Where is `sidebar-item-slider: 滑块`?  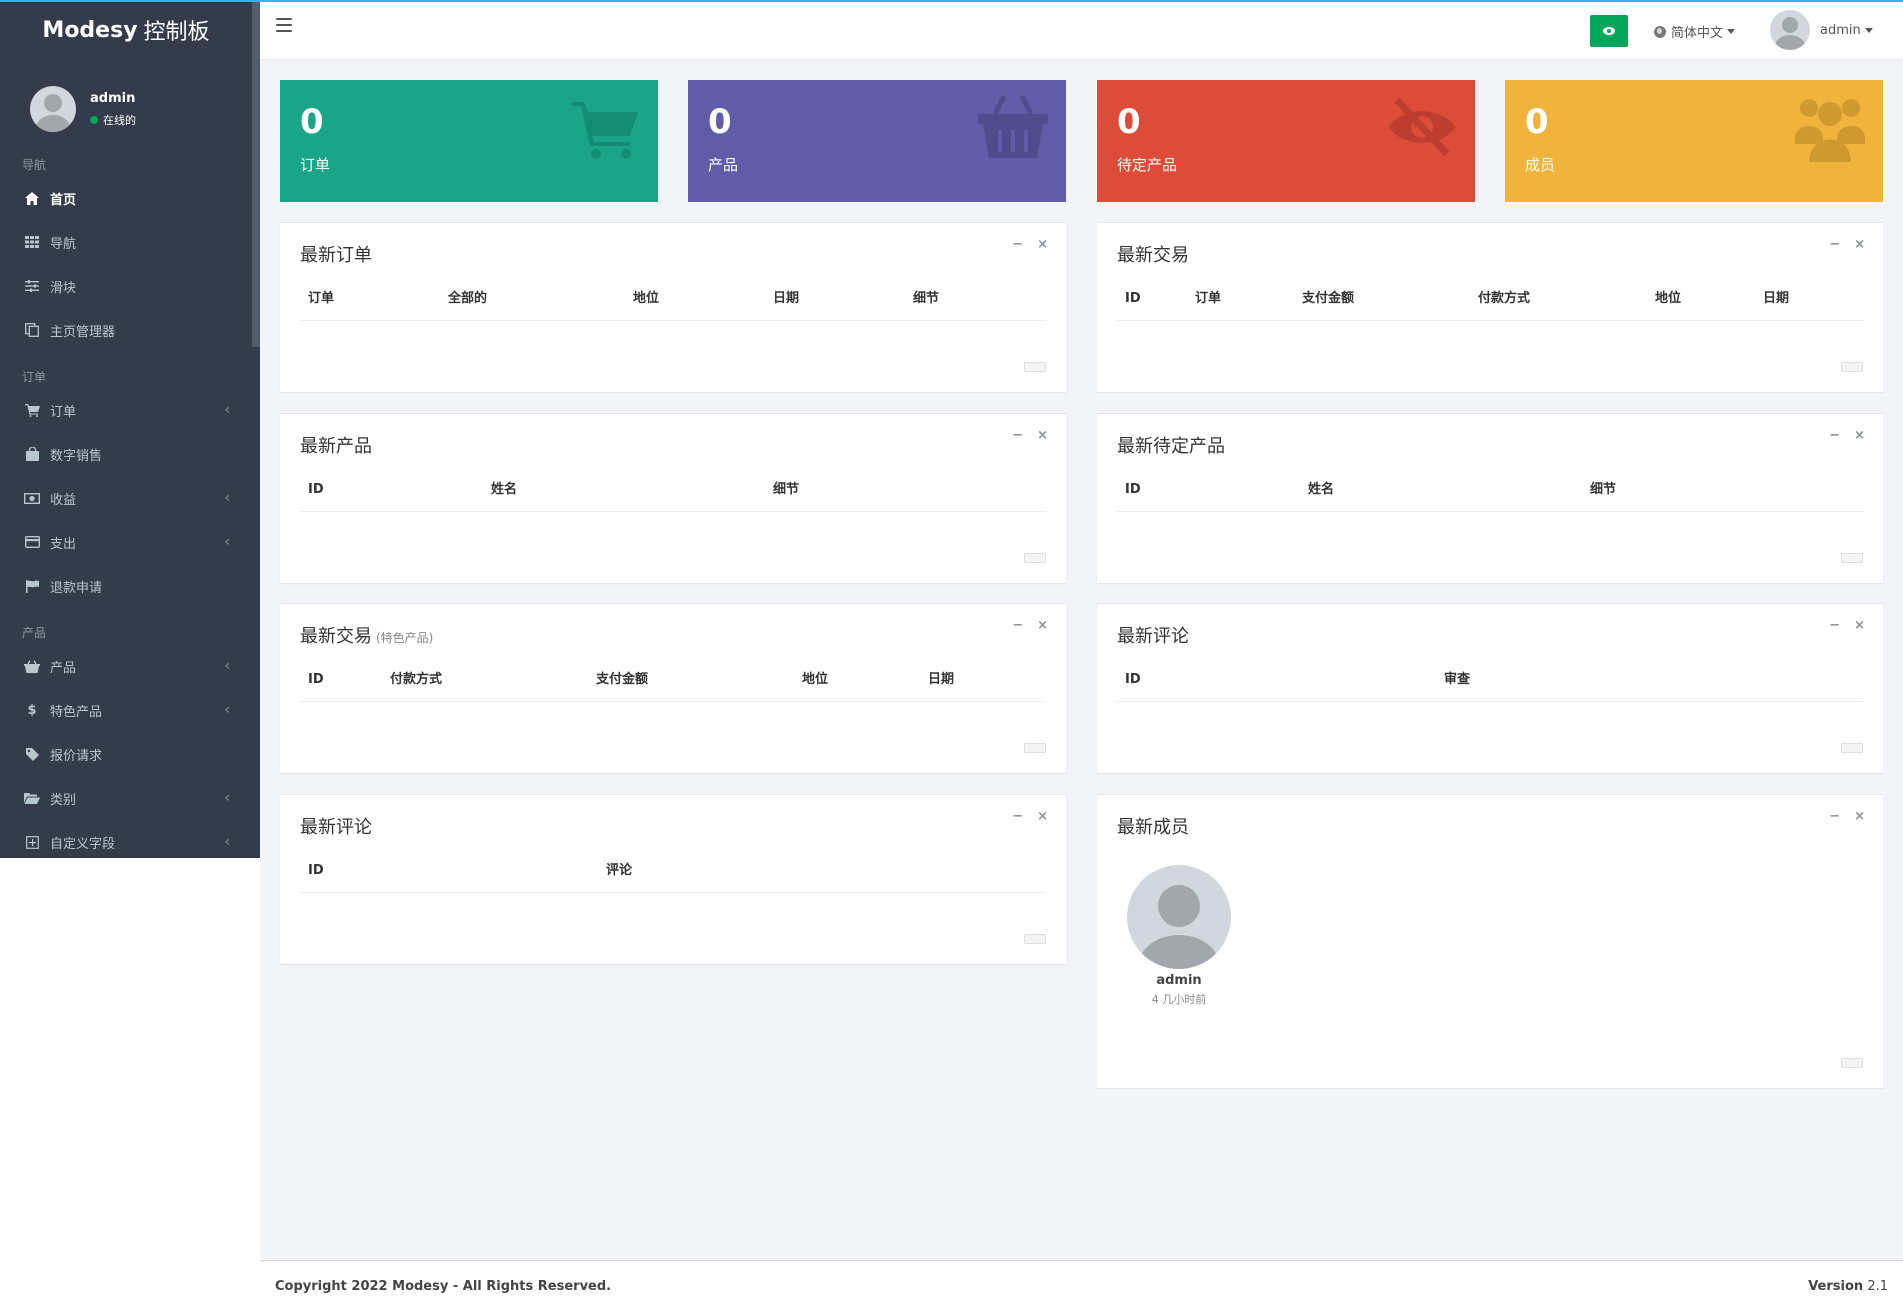 sidebar-item-slider: 滑块 is located at coordinates (130, 286).